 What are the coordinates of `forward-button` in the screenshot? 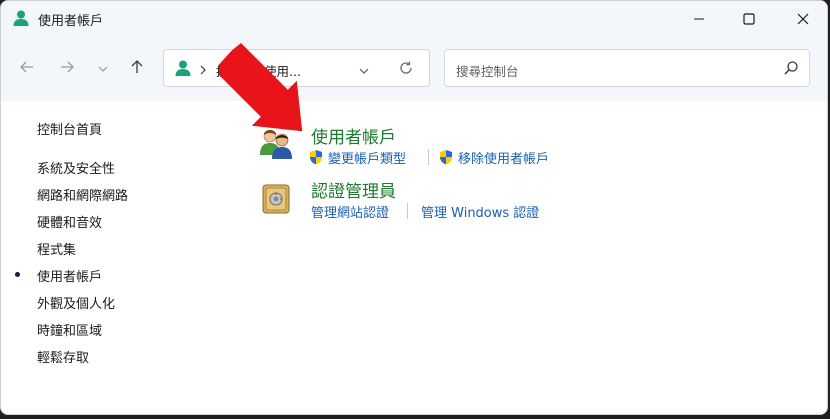 It's located at (67, 69).